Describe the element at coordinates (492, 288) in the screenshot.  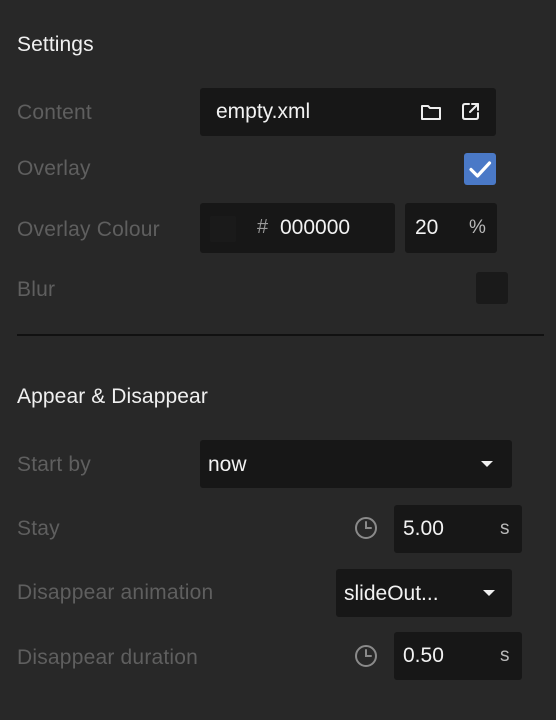
I see `blur-checkbox` at that location.